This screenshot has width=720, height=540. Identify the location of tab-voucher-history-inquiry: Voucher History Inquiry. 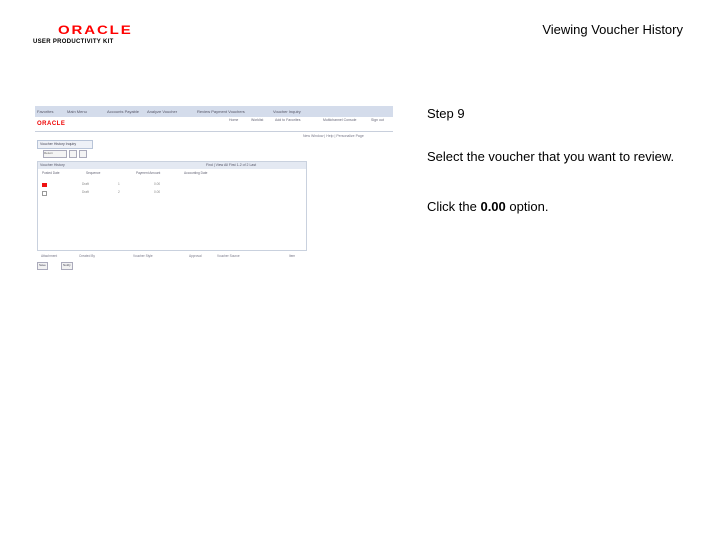
(65, 144).